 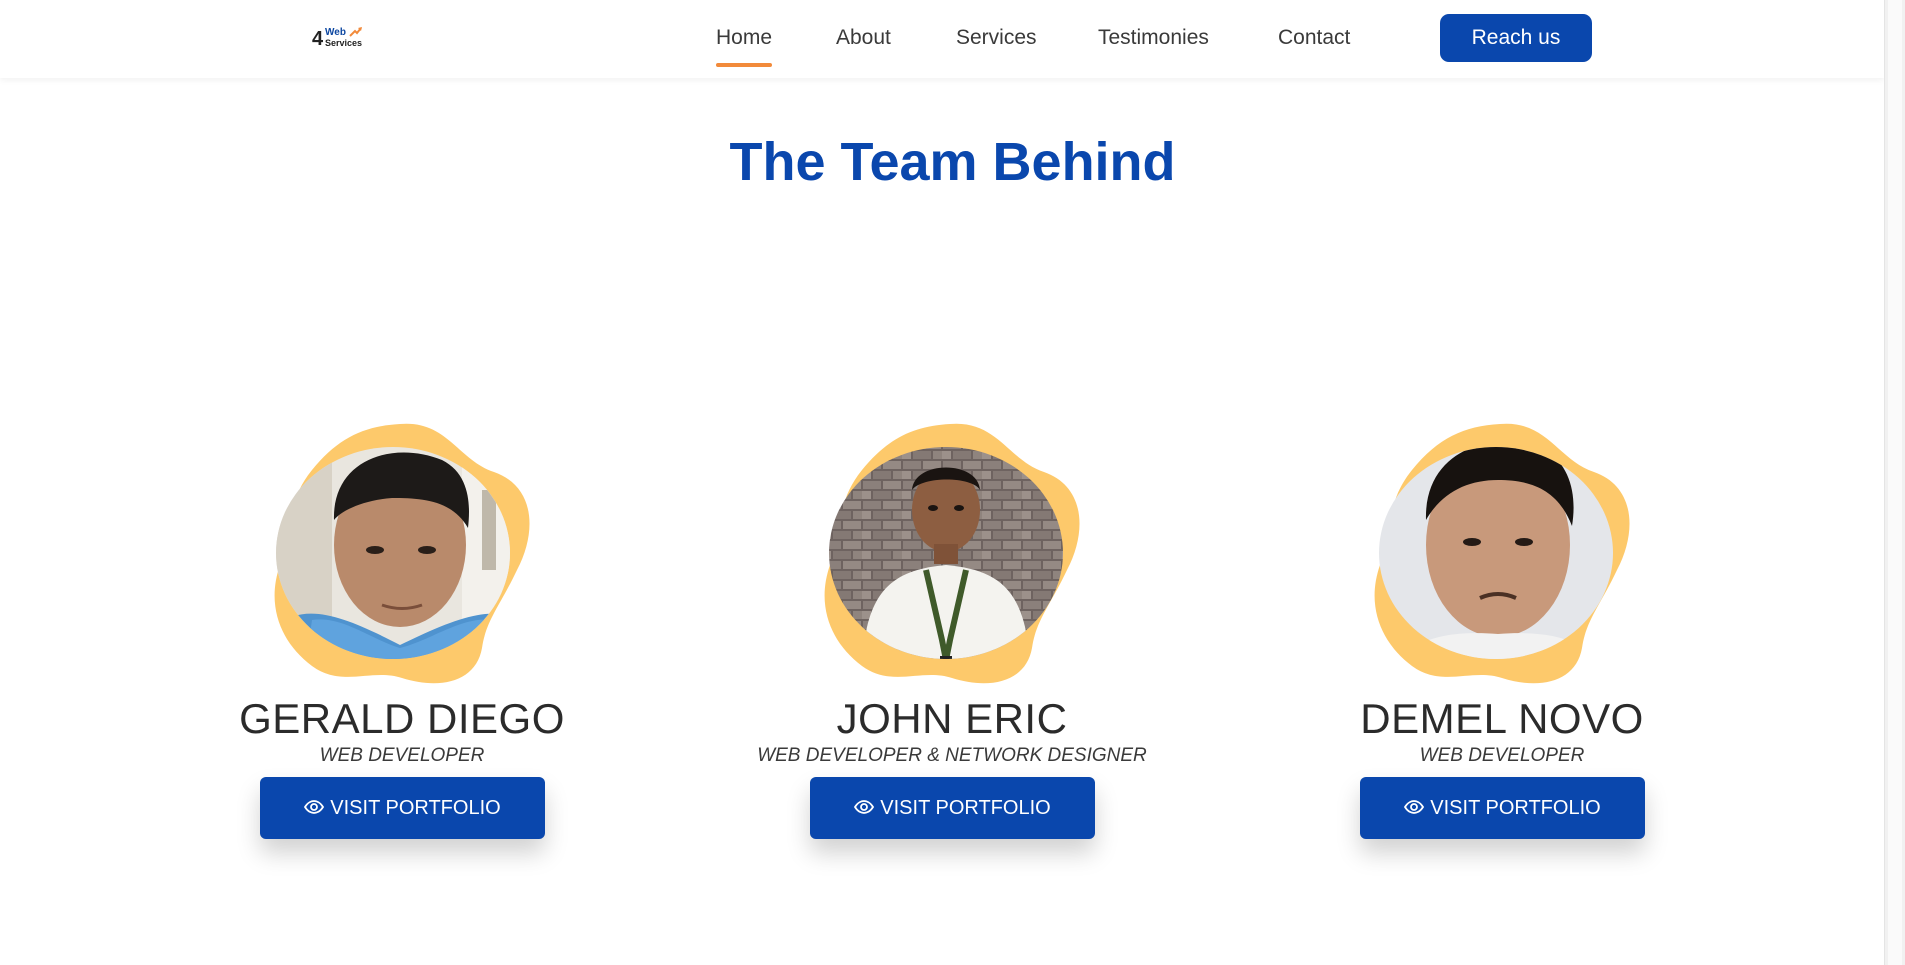 I want to click on logo-line-services: Services, so click(x=344, y=43).